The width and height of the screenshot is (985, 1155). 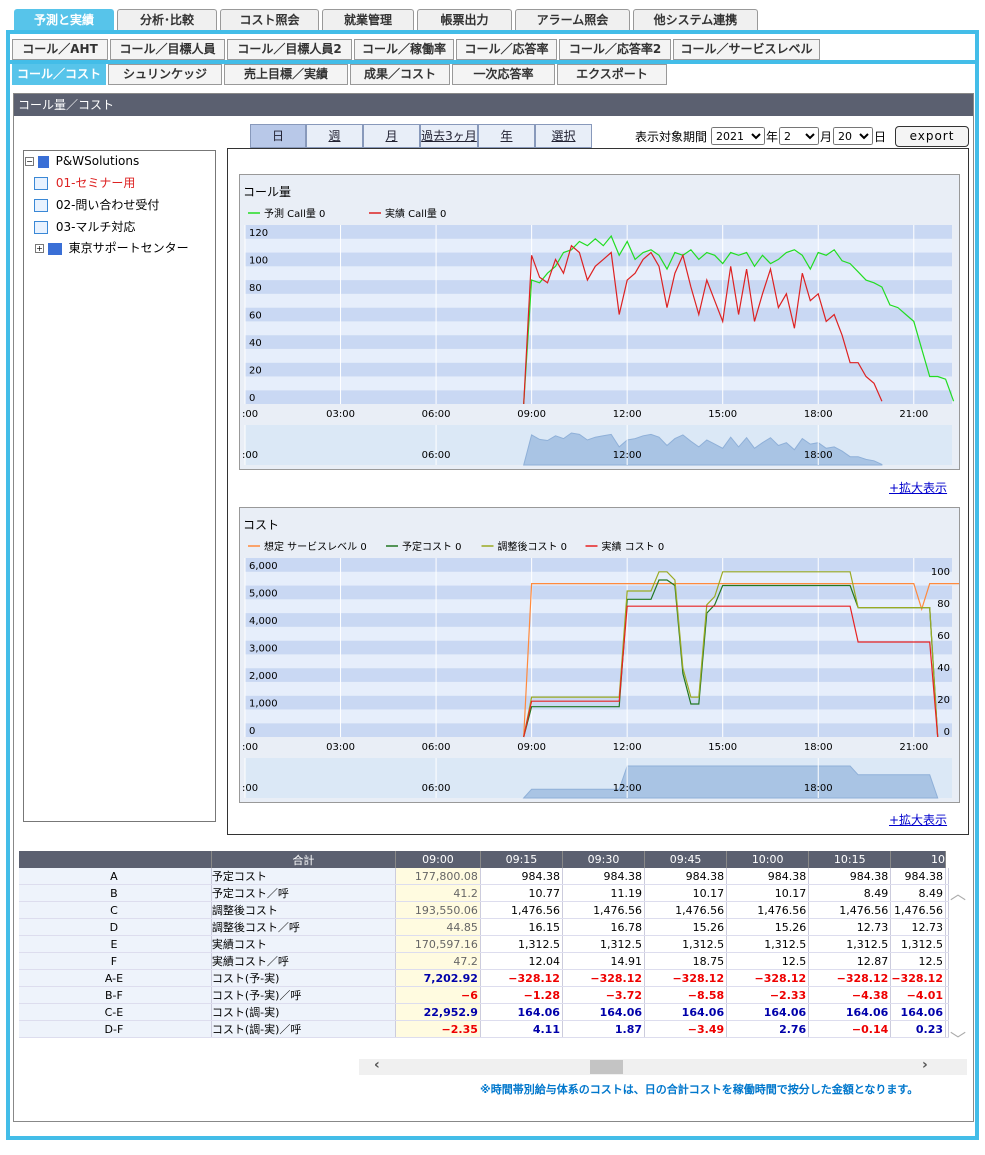 What do you see at coordinates (43, 161) in the screenshot?
I see `building-icon` at bounding box center [43, 161].